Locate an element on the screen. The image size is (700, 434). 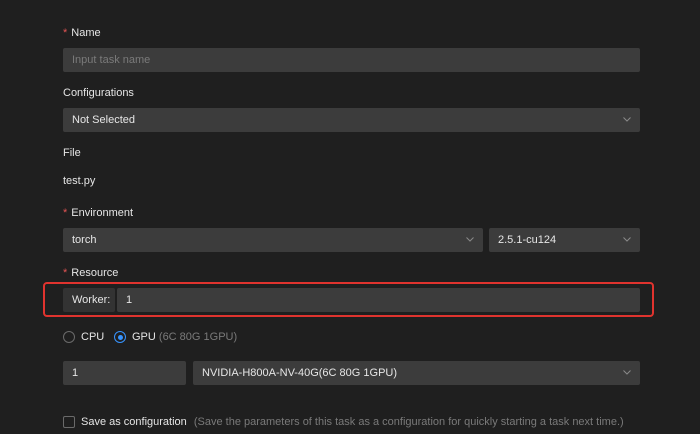
configurations-label: Configurations is located at coordinates (98, 93).